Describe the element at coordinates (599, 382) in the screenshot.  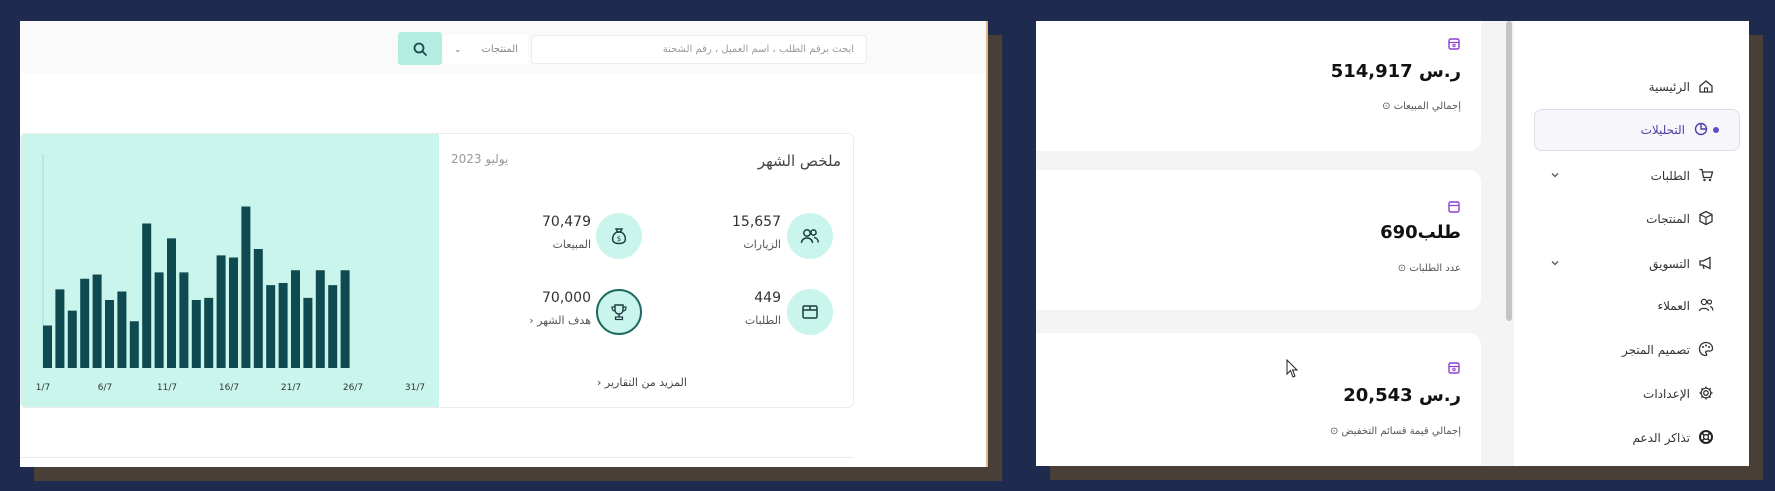
I see `chevron-left-icon: ‹` at that location.